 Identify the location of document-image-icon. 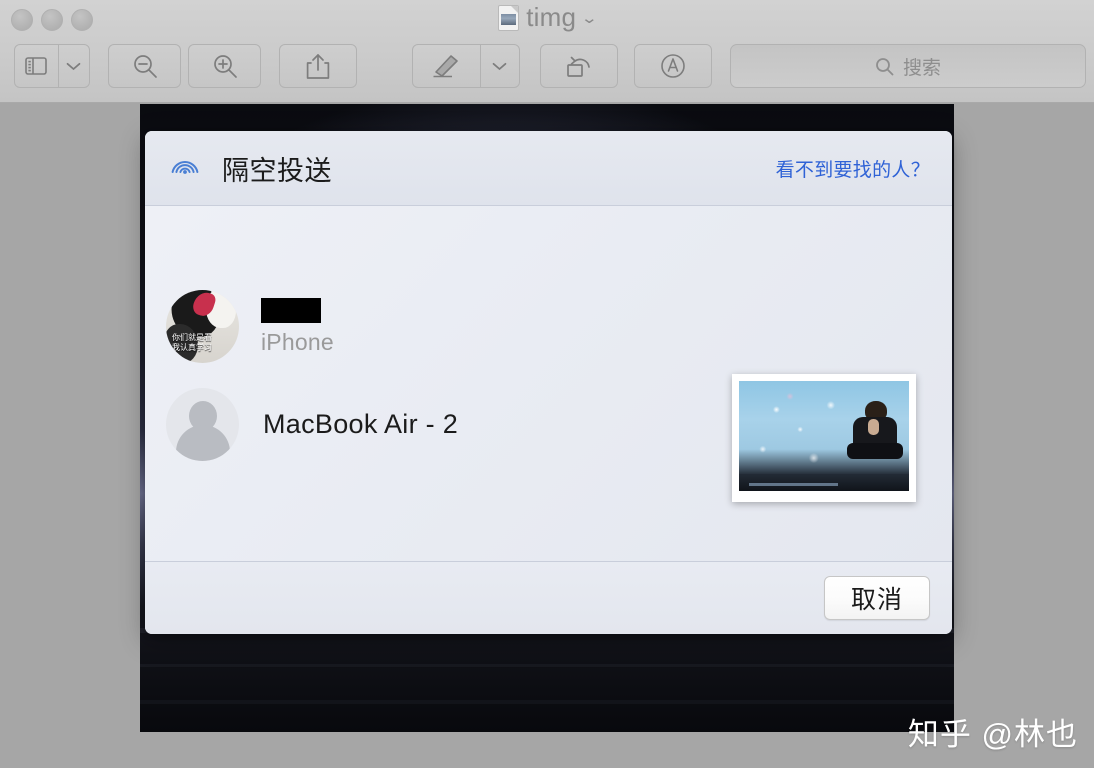
(509, 17).